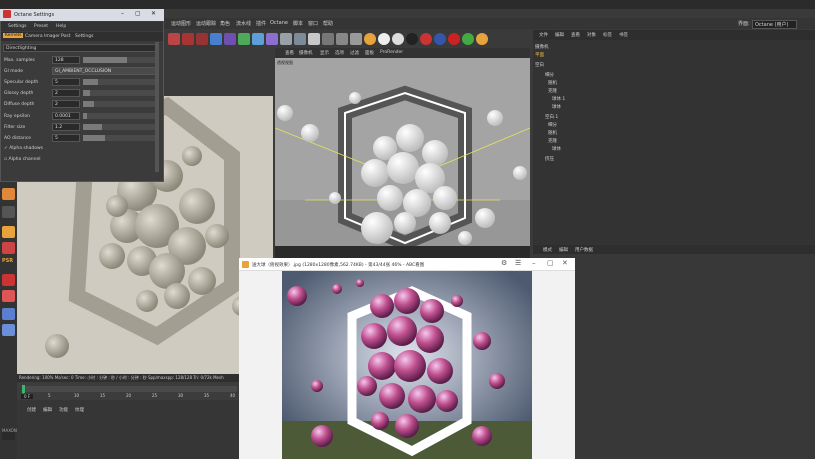 The height and width of the screenshot is (459, 815). I want to click on attr-menu-mode: 模式, so click(547, 250).